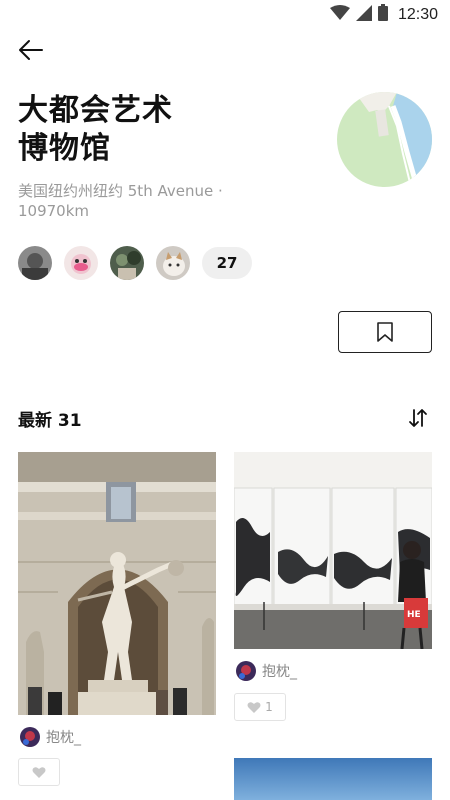  I want to click on place-address-line2: 10970km, so click(54, 211).